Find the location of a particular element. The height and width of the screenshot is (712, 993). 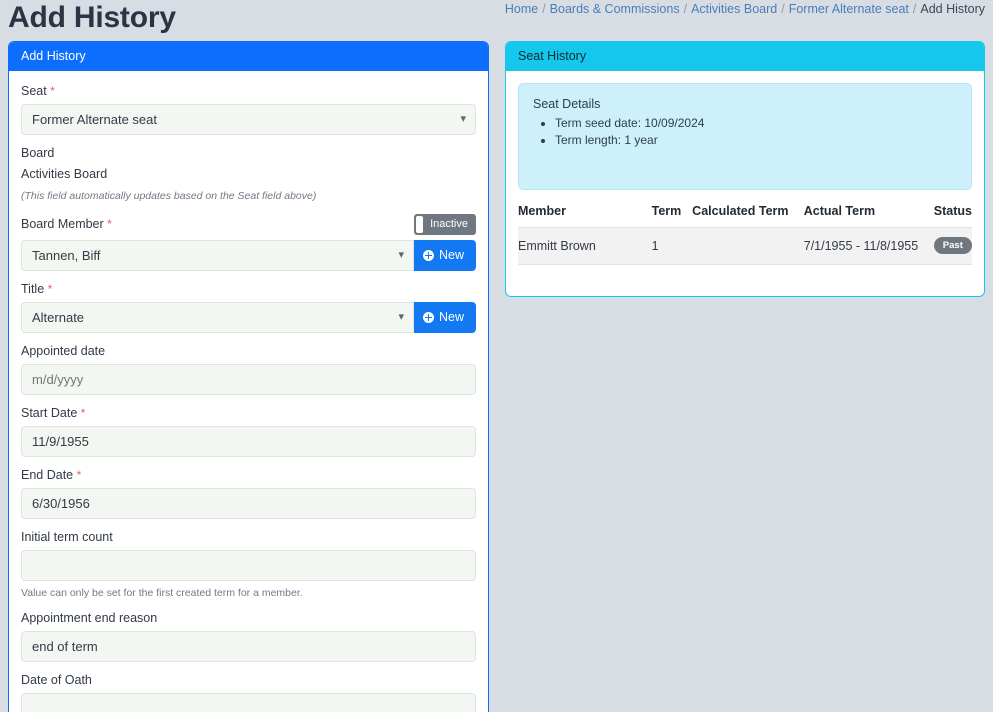

date-of-oath-input is located at coordinates (248, 702).